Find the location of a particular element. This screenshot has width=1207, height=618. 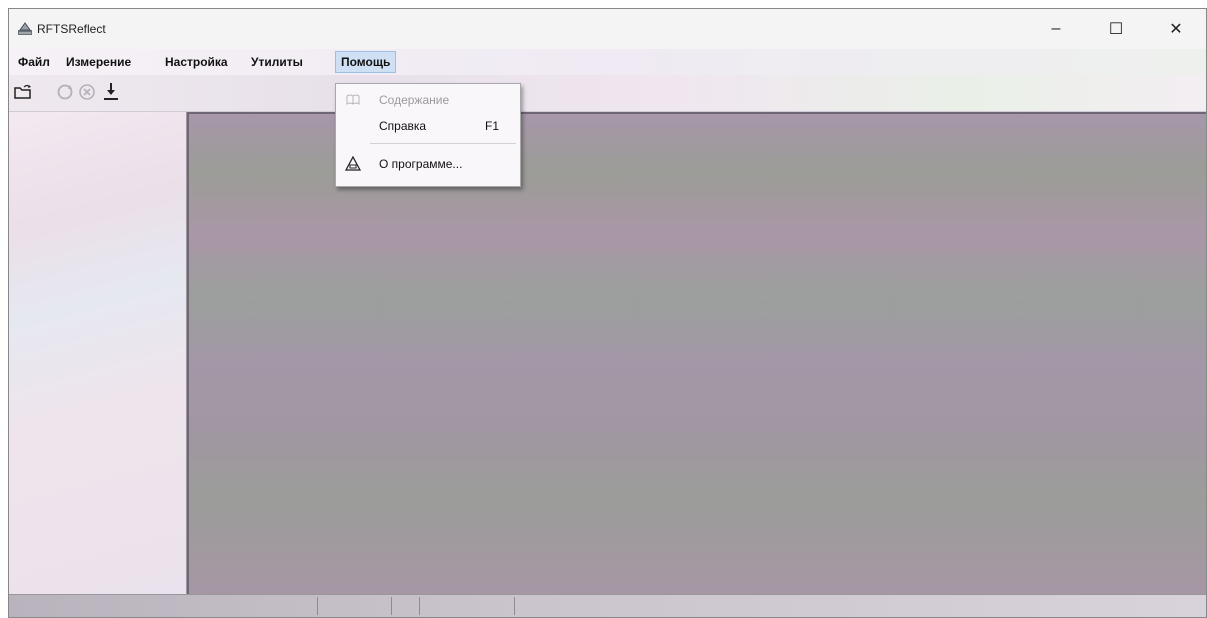

menu-item-help: Справка F1 is located at coordinates (428, 126).